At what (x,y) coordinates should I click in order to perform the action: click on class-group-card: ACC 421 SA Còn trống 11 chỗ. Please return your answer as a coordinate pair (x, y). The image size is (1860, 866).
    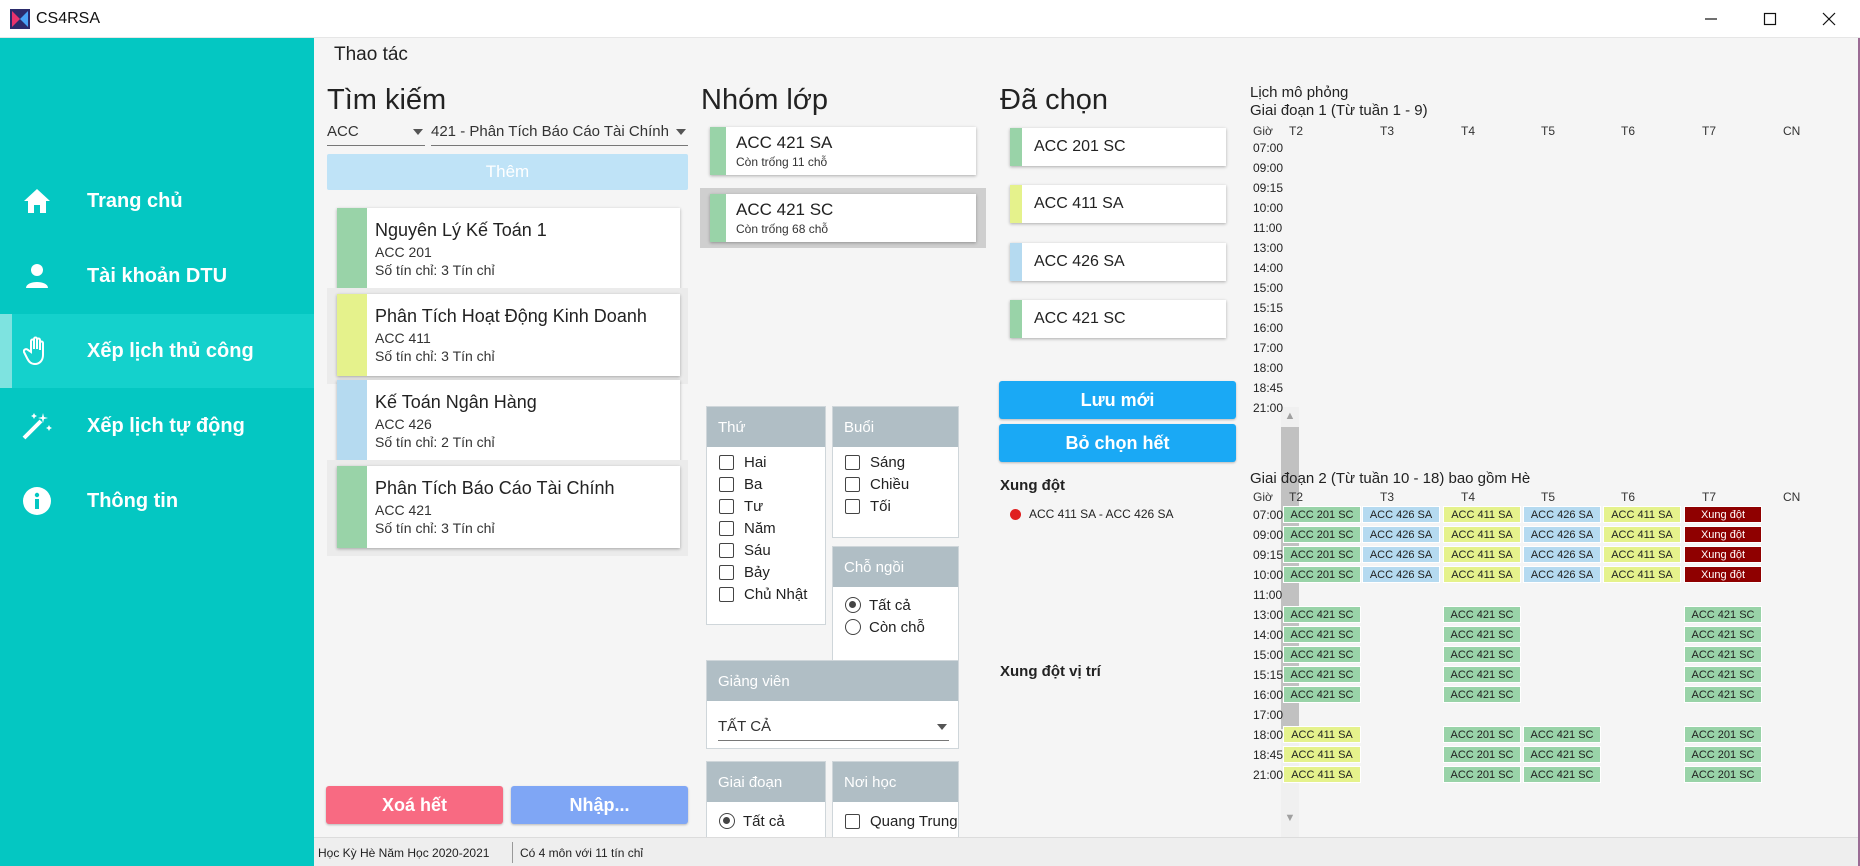
    Looking at the image, I should click on (843, 151).